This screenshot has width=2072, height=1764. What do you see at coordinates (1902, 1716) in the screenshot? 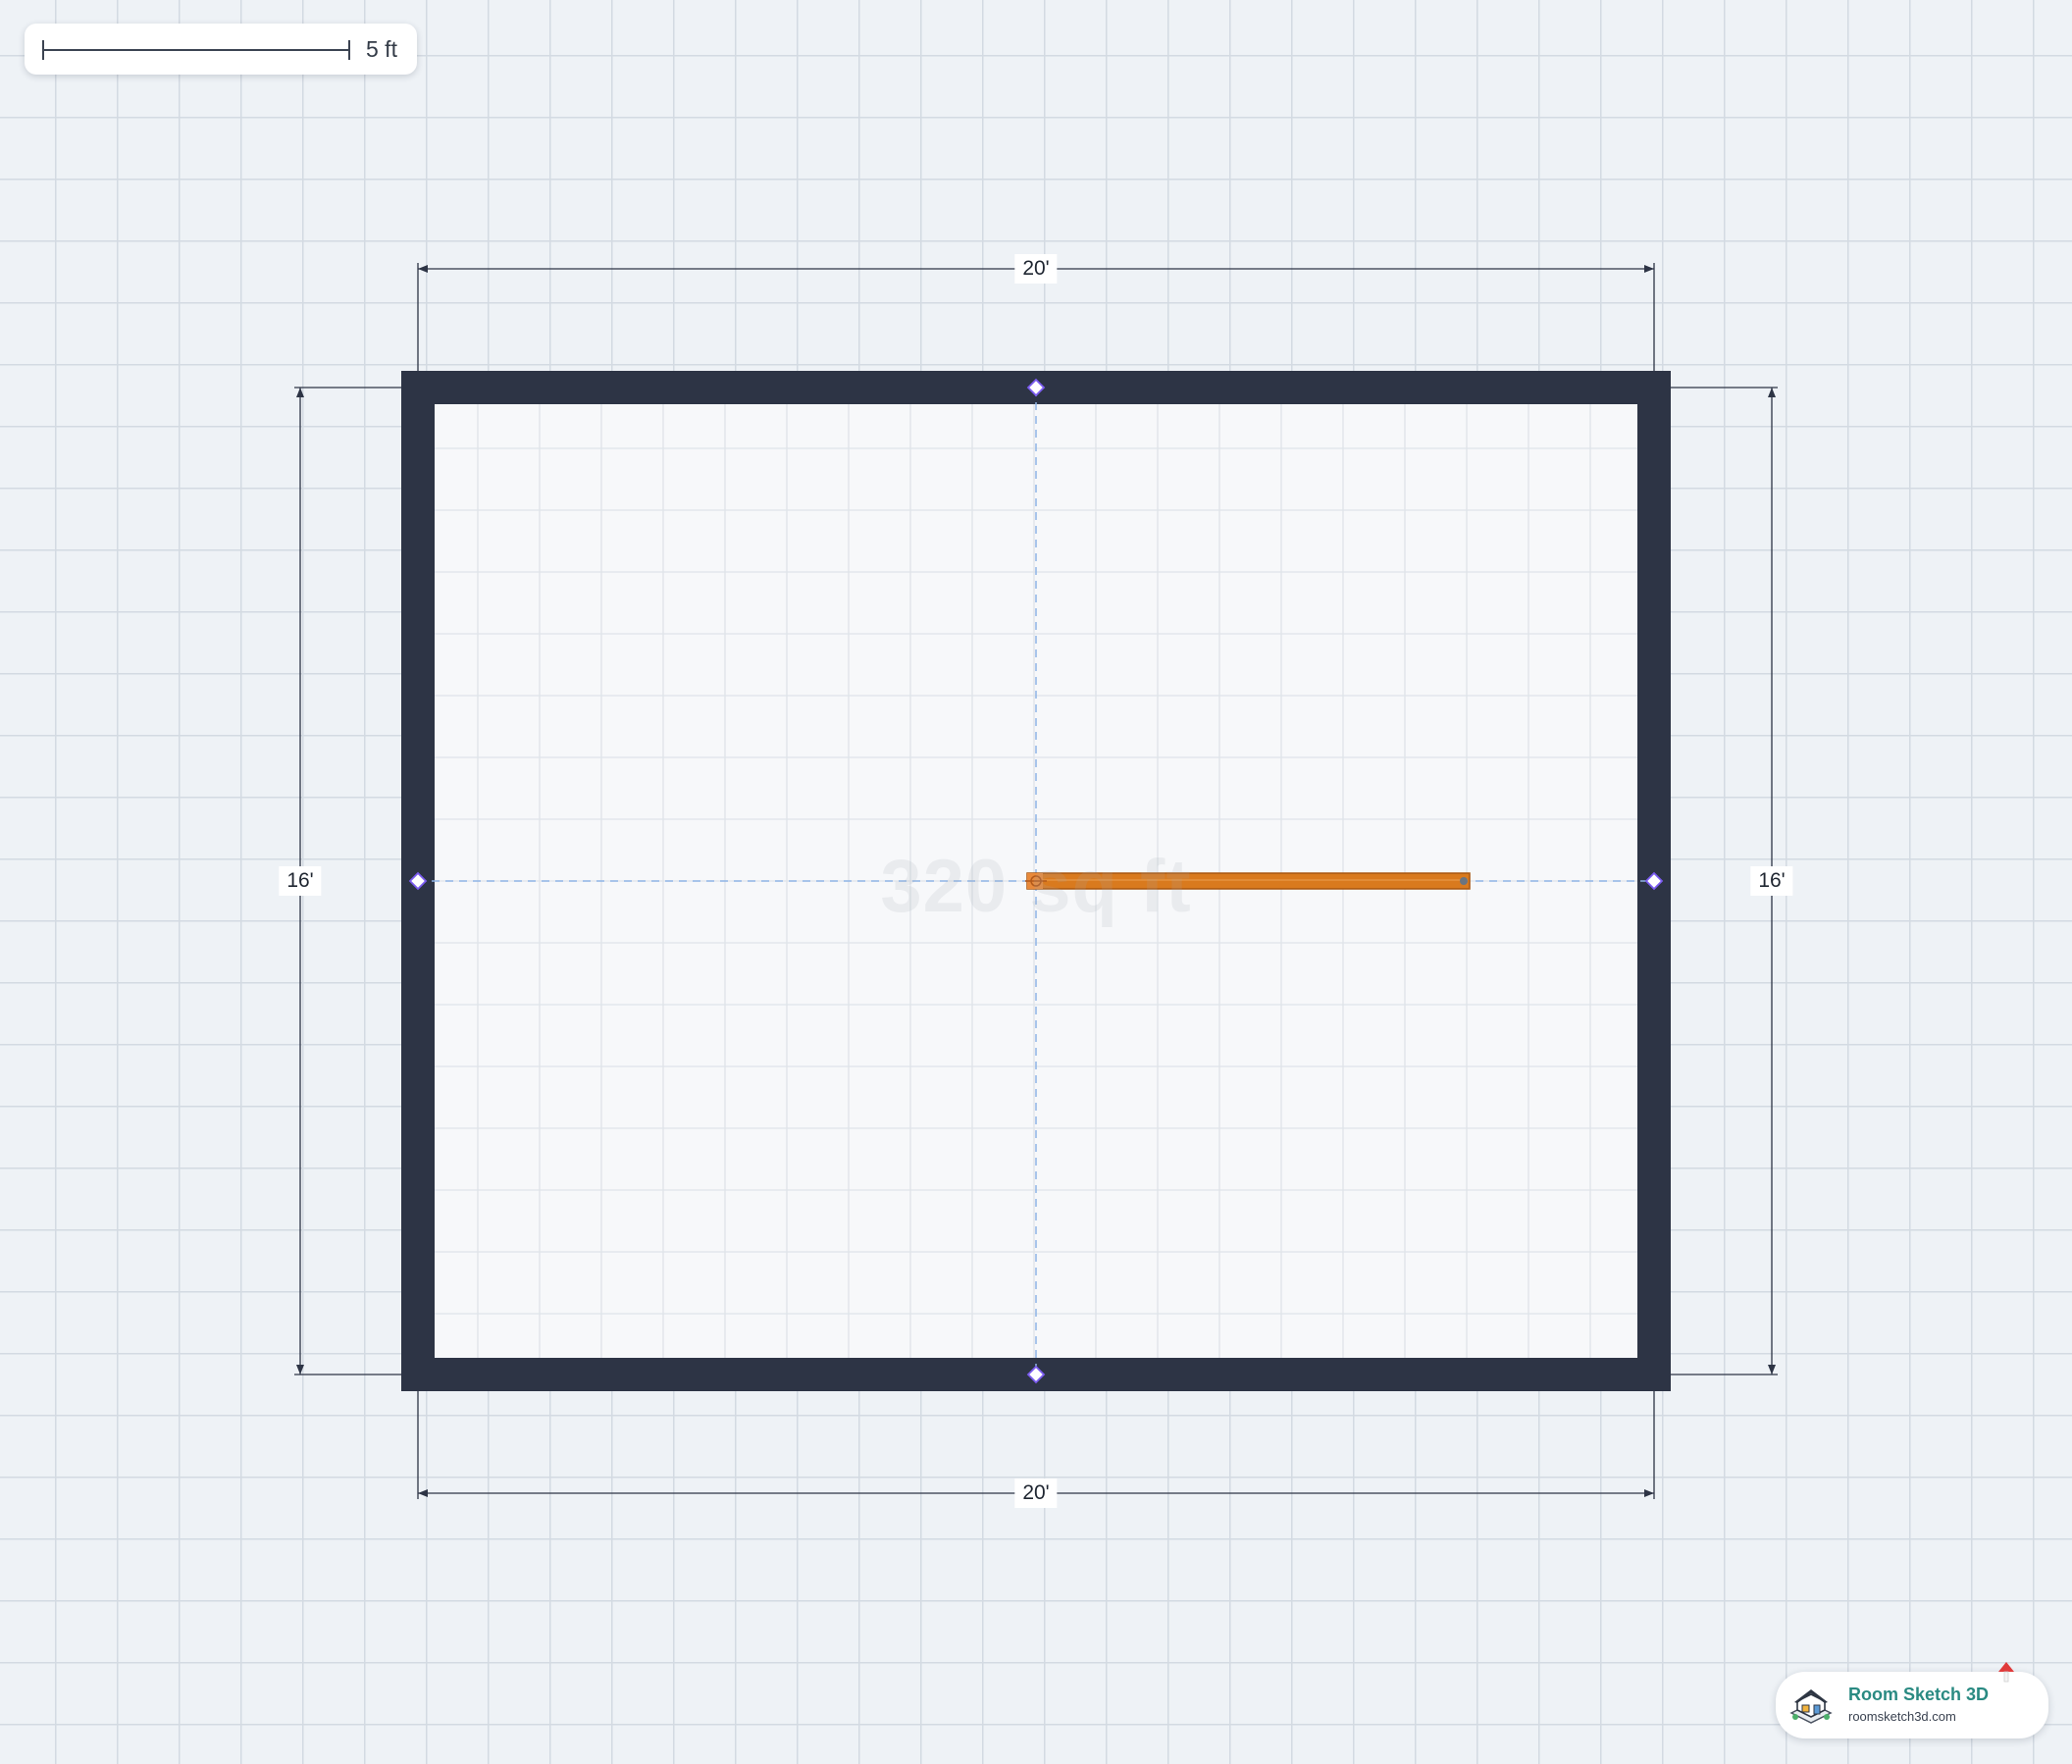
I see `brand-url: roomsketch3d.com` at bounding box center [1902, 1716].